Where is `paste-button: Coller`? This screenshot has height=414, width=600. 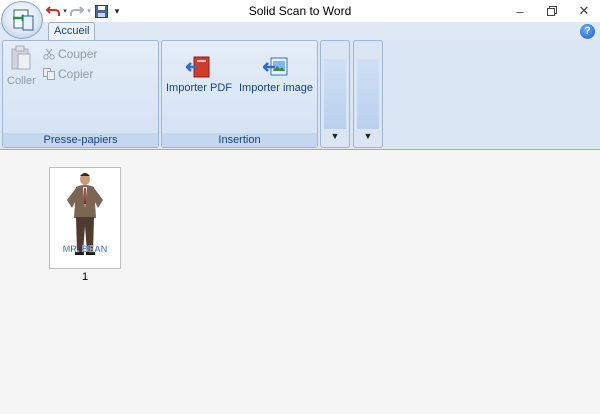 paste-button: Coller is located at coordinates (21, 66).